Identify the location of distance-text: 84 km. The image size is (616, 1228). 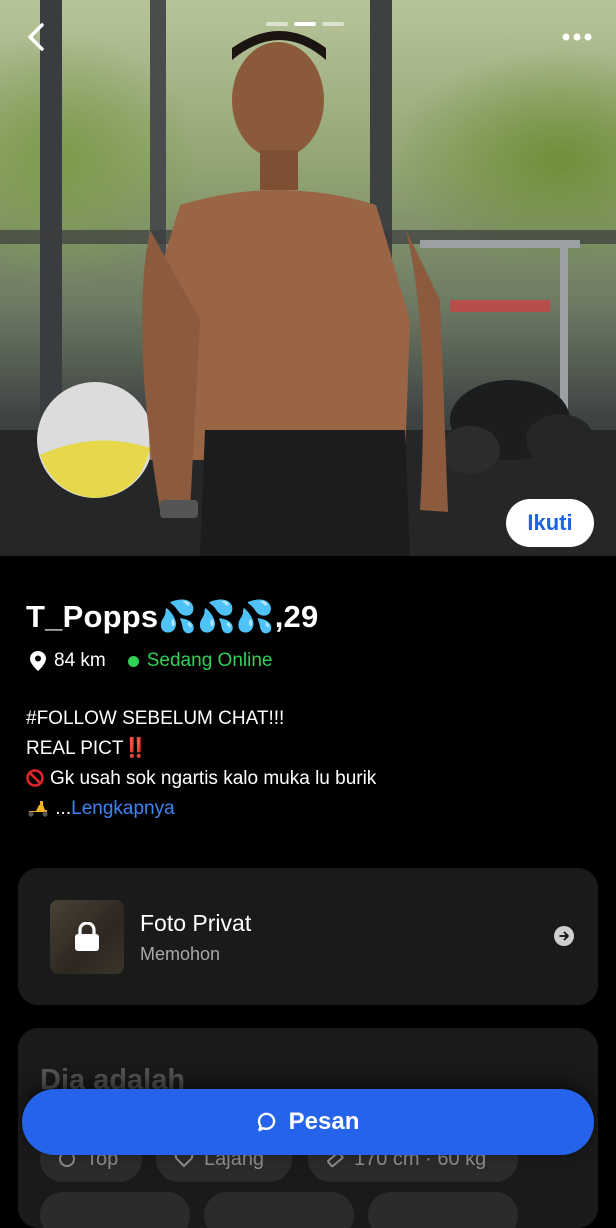
(80, 660).